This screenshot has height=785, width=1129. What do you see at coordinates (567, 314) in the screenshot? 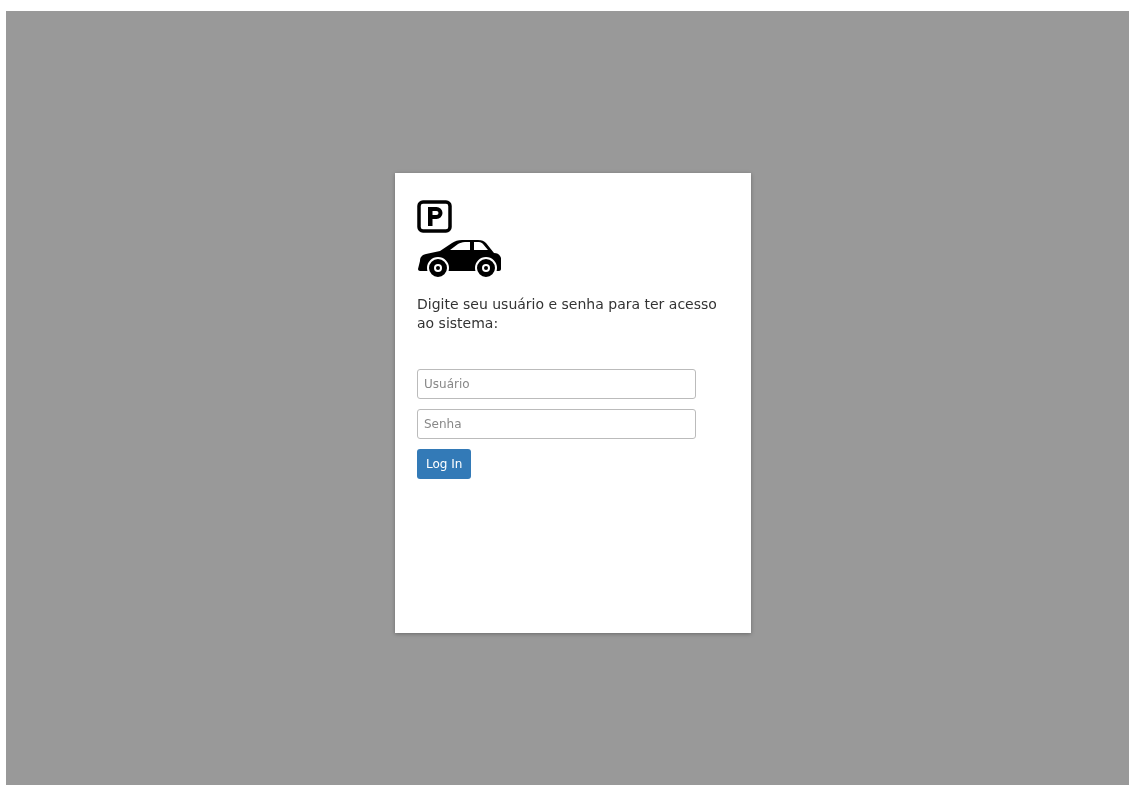
I see `instructions-text: Digite seu usuário e senha para ter acesso ao sistema:` at bounding box center [567, 314].